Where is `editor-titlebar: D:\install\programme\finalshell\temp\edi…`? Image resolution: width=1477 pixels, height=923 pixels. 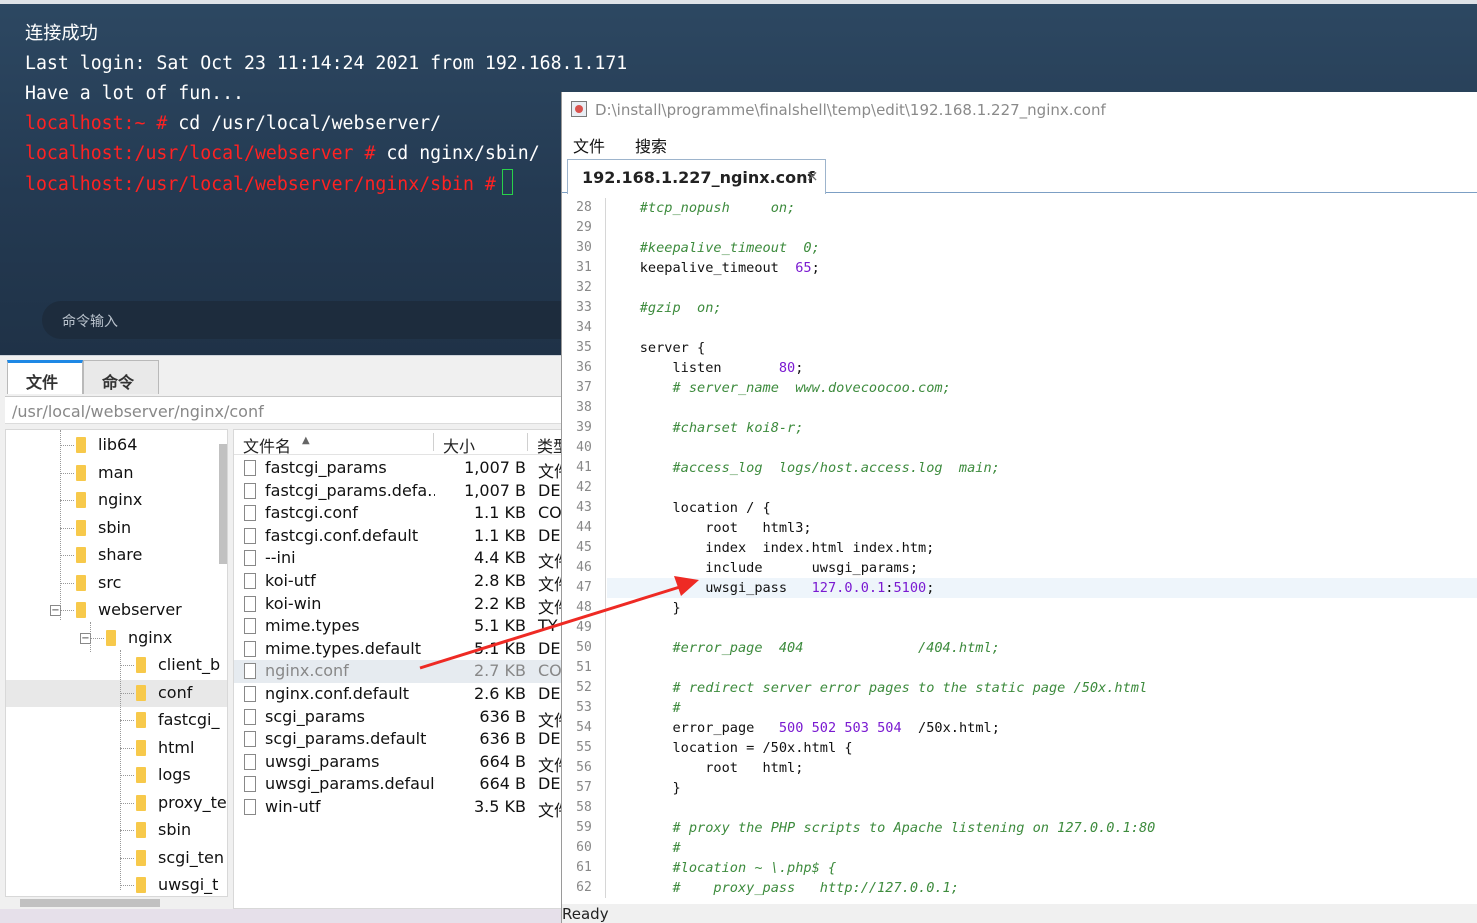
editor-titlebar: D:\install\programme\finalshell\temp\edi… is located at coordinates (1019, 109).